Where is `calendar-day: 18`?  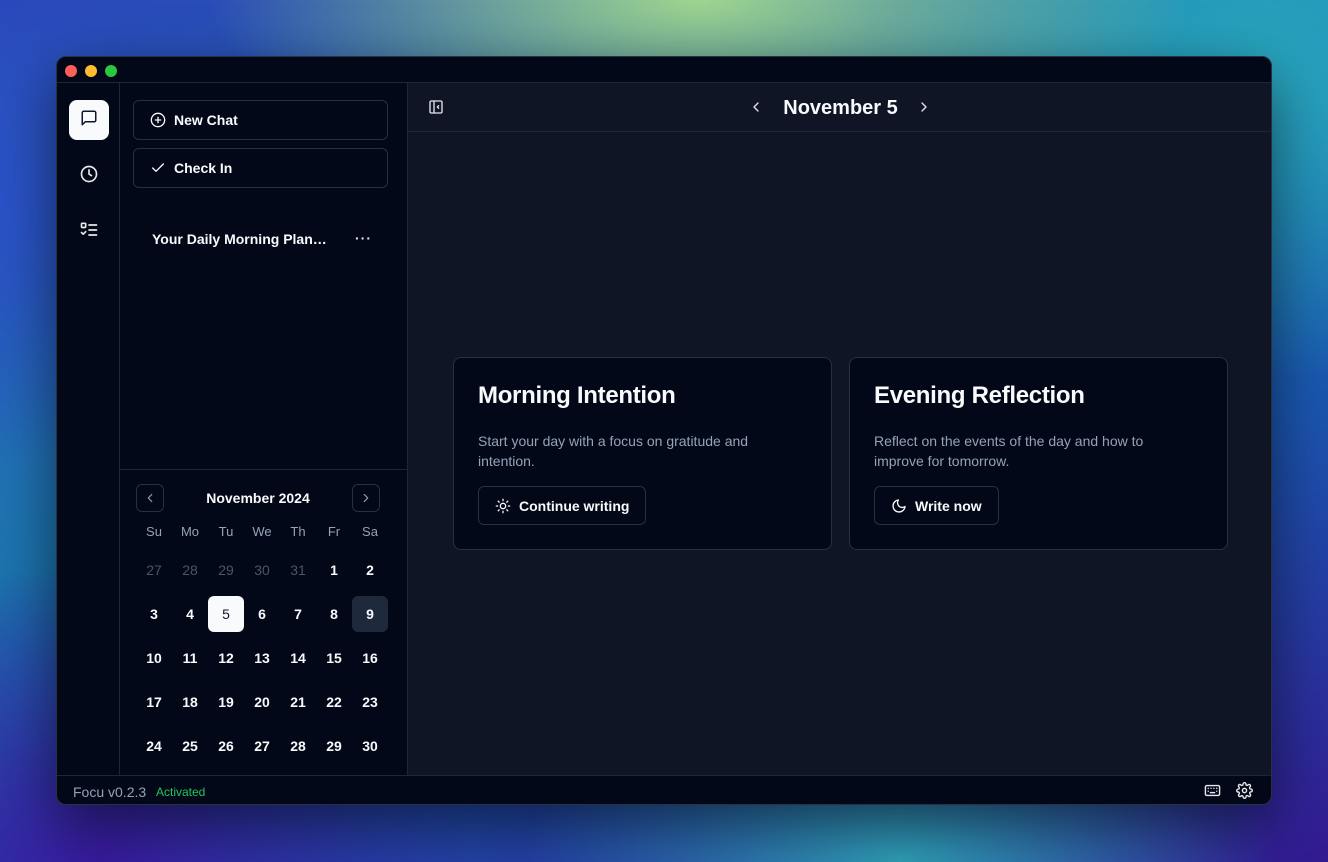 calendar-day: 18 is located at coordinates (190, 702).